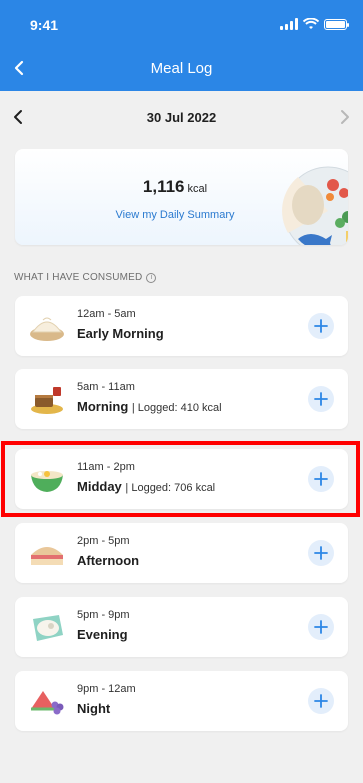 This screenshot has width=363, height=783. I want to click on meal-card-morning: 5am - 11am Morning | Logged: 410 kcal, so click(181, 399).